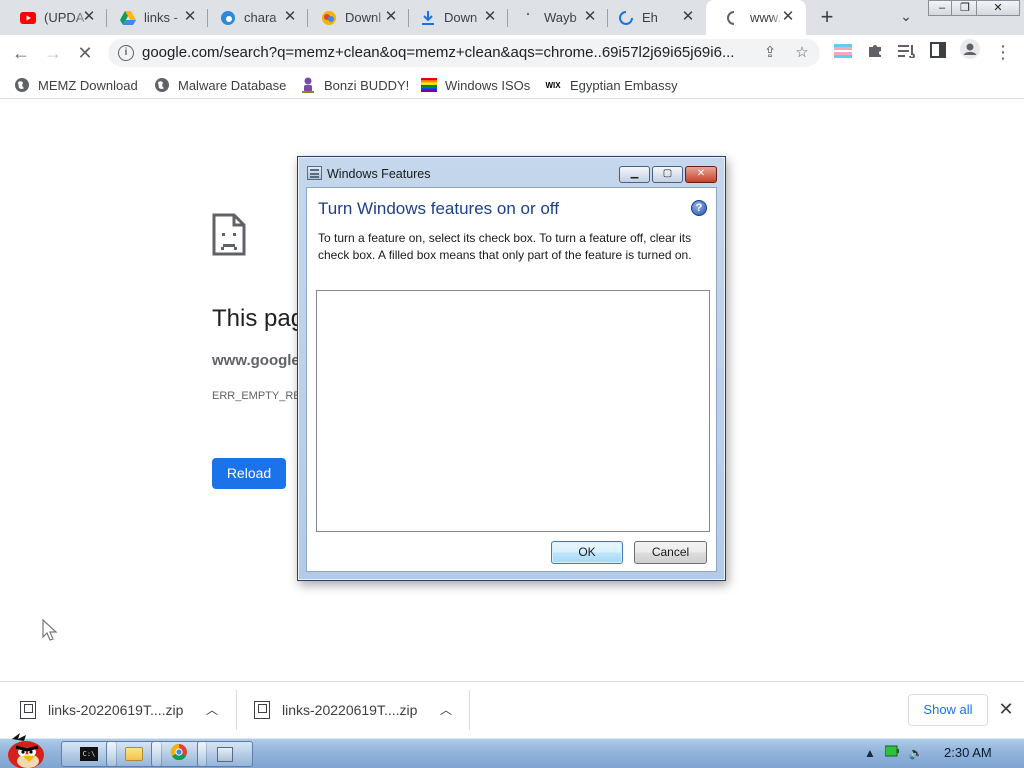 This screenshot has width=1024, height=768. Describe the element at coordinates (28, 710) in the screenshot. I see `zip-file-icon` at that location.